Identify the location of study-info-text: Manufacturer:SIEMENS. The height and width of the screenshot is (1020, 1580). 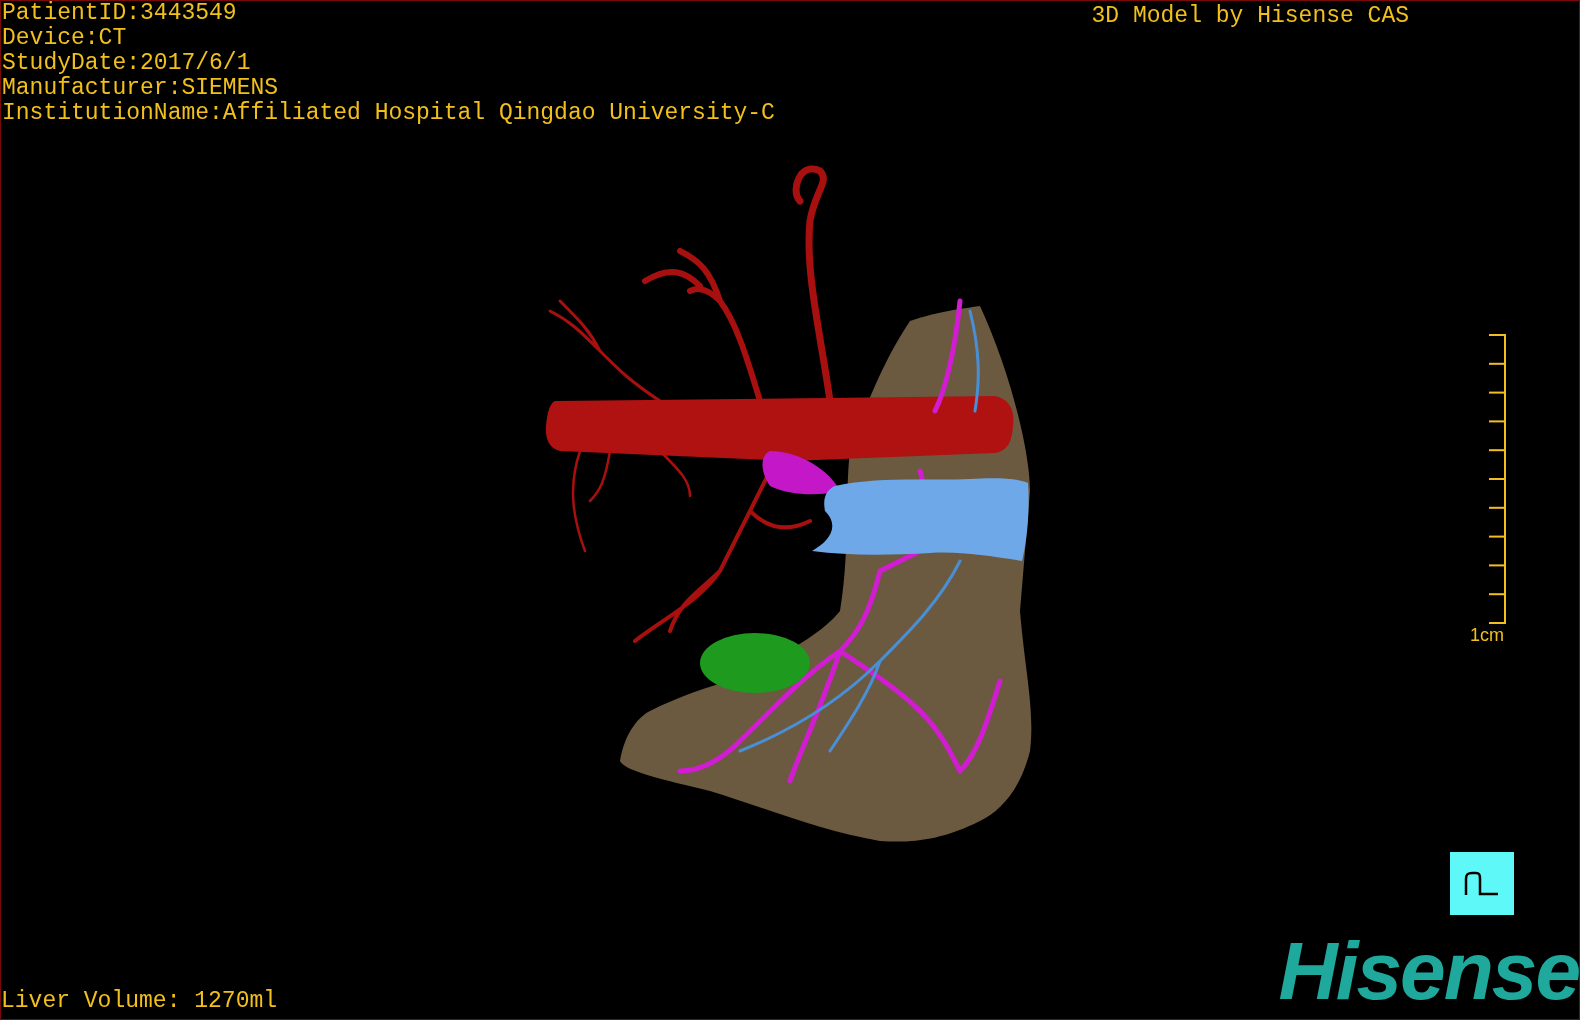
(141, 88).